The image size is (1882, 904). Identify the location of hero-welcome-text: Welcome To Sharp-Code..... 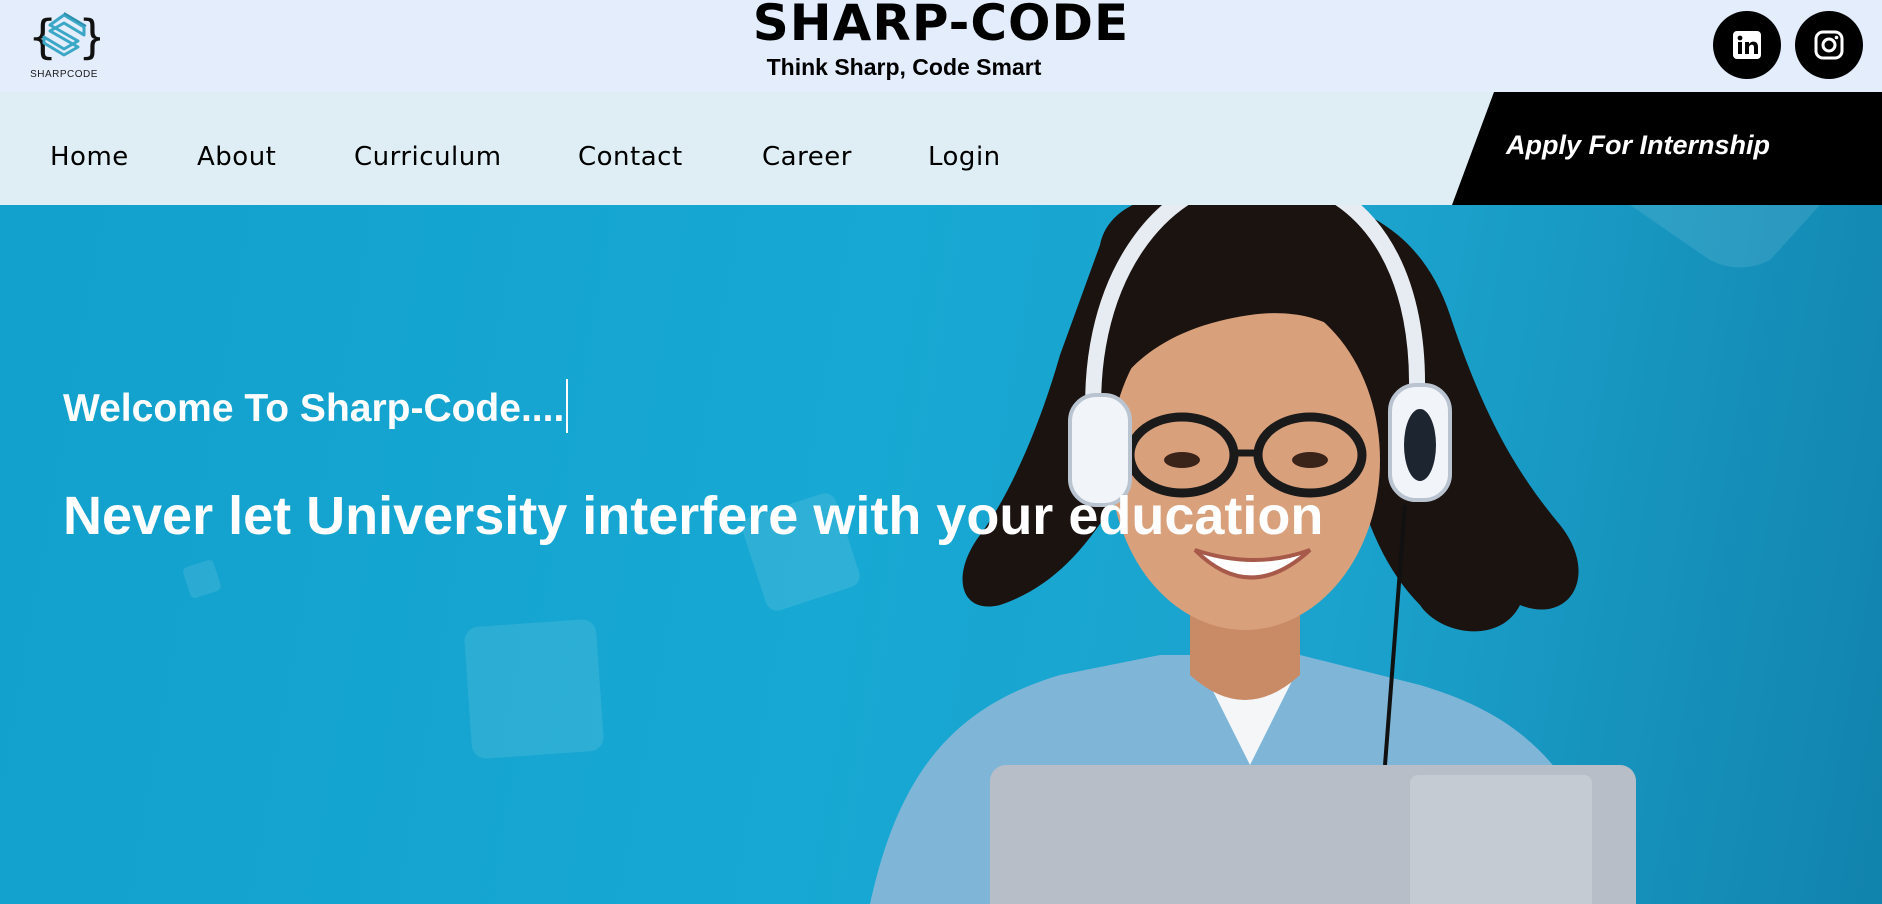
(316, 405).